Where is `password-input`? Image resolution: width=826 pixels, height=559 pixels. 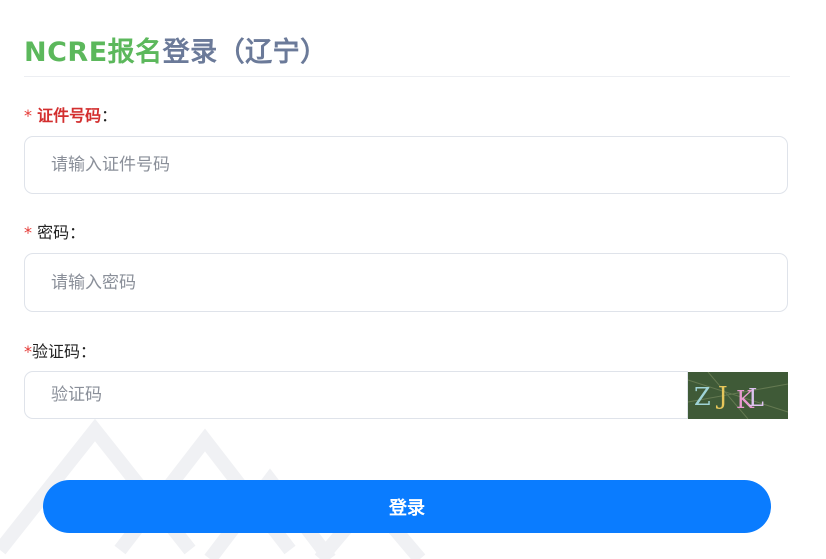
password-input is located at coordinates (406, 282).